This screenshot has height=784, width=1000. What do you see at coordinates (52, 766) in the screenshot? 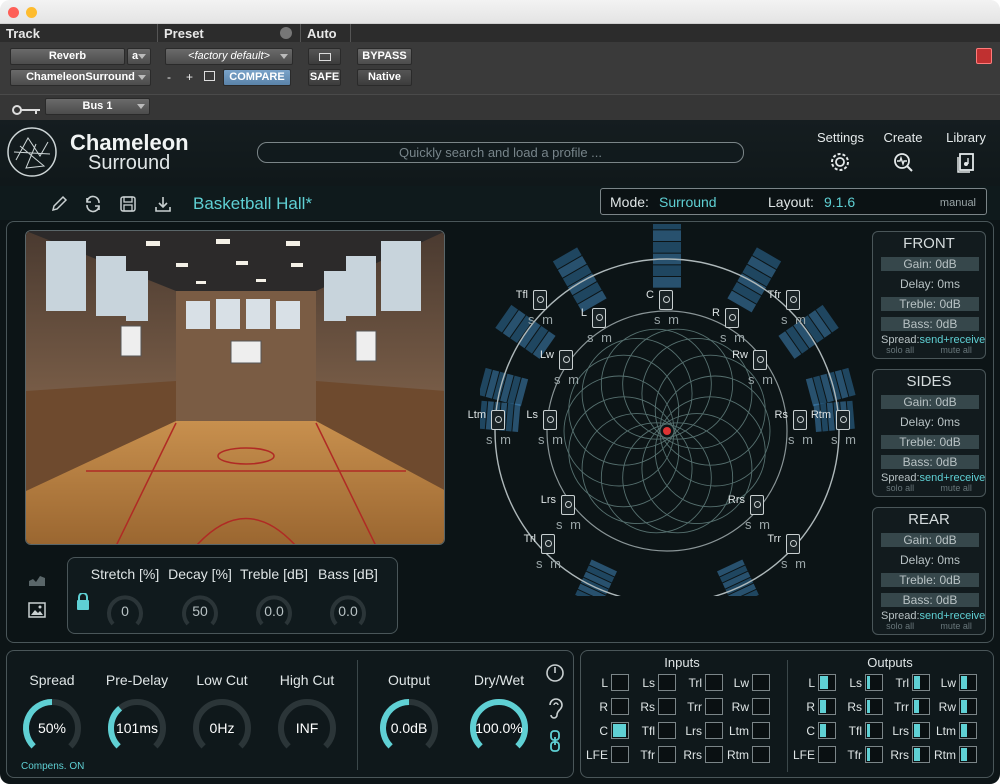
I see `compens-status: Compens. ON` at bounding box center [52, 766].